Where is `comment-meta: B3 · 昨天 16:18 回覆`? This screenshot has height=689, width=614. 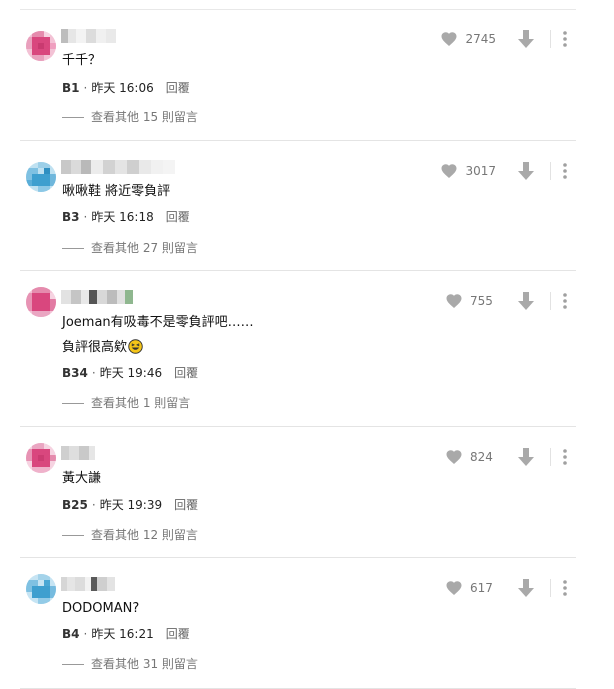 comment-meta: B3 · 昨天 16:18 回覆 is located at coordinates (126, 217).